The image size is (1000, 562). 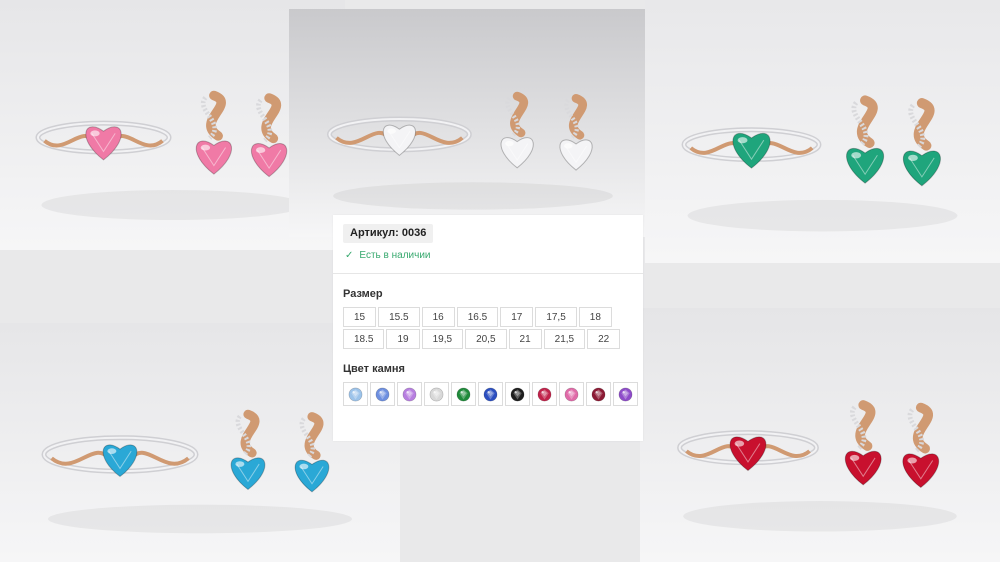 What do you see at coordinates (477, 317) in the screenshot?
I see `size-option: 16.5` at bounding box center [477, 317].